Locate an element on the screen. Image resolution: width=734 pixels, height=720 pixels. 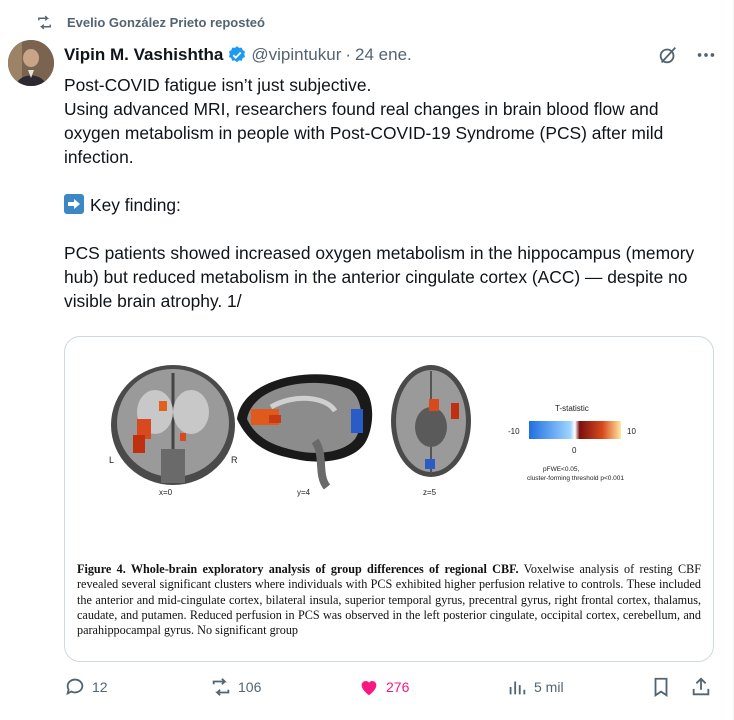
coord-z-label: z=5 is located at coordinates (430, 492).